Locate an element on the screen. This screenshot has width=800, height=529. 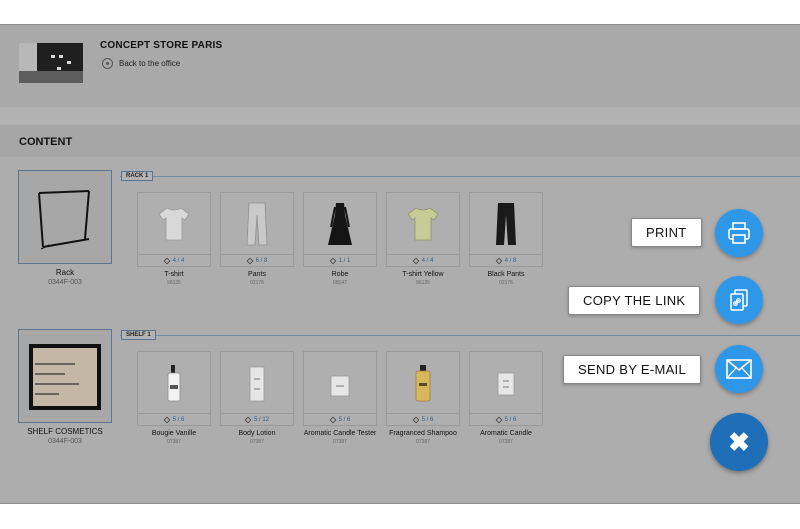
copy-link-label: COPY THE LINK is located at coordinates (634, 300).